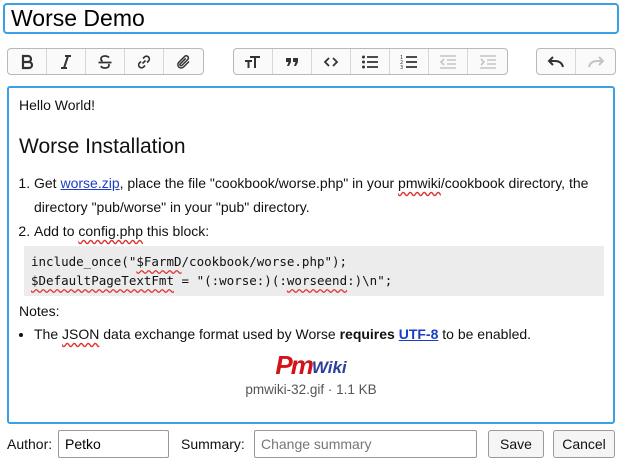  Describe the element at coordinates (356, 389) in the screenshot. I see `attachment-size: 1.1 KB` at that location.